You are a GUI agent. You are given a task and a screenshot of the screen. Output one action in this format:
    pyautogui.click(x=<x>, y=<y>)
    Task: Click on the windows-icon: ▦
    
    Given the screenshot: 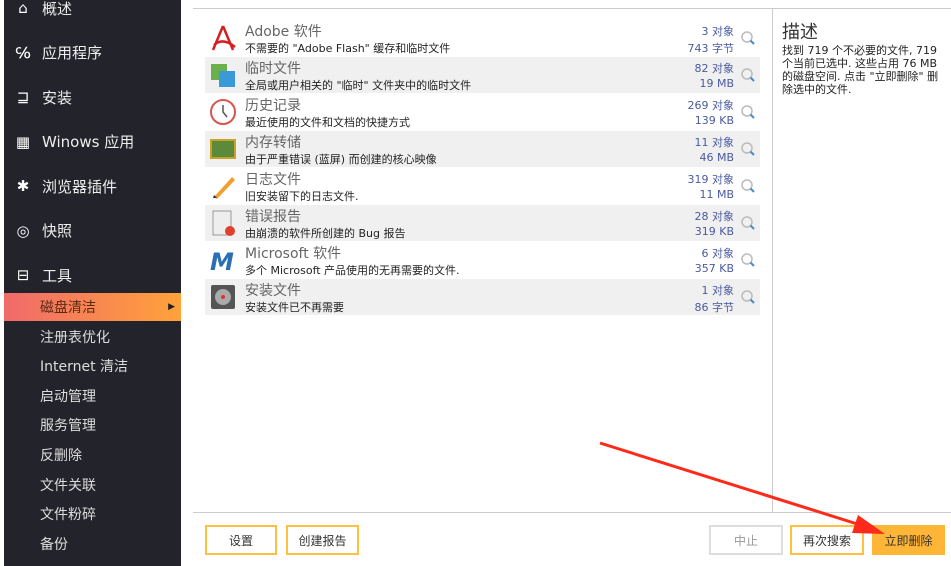 What is the action you would take?
    pyautogui.click(x=23, y=141)
    